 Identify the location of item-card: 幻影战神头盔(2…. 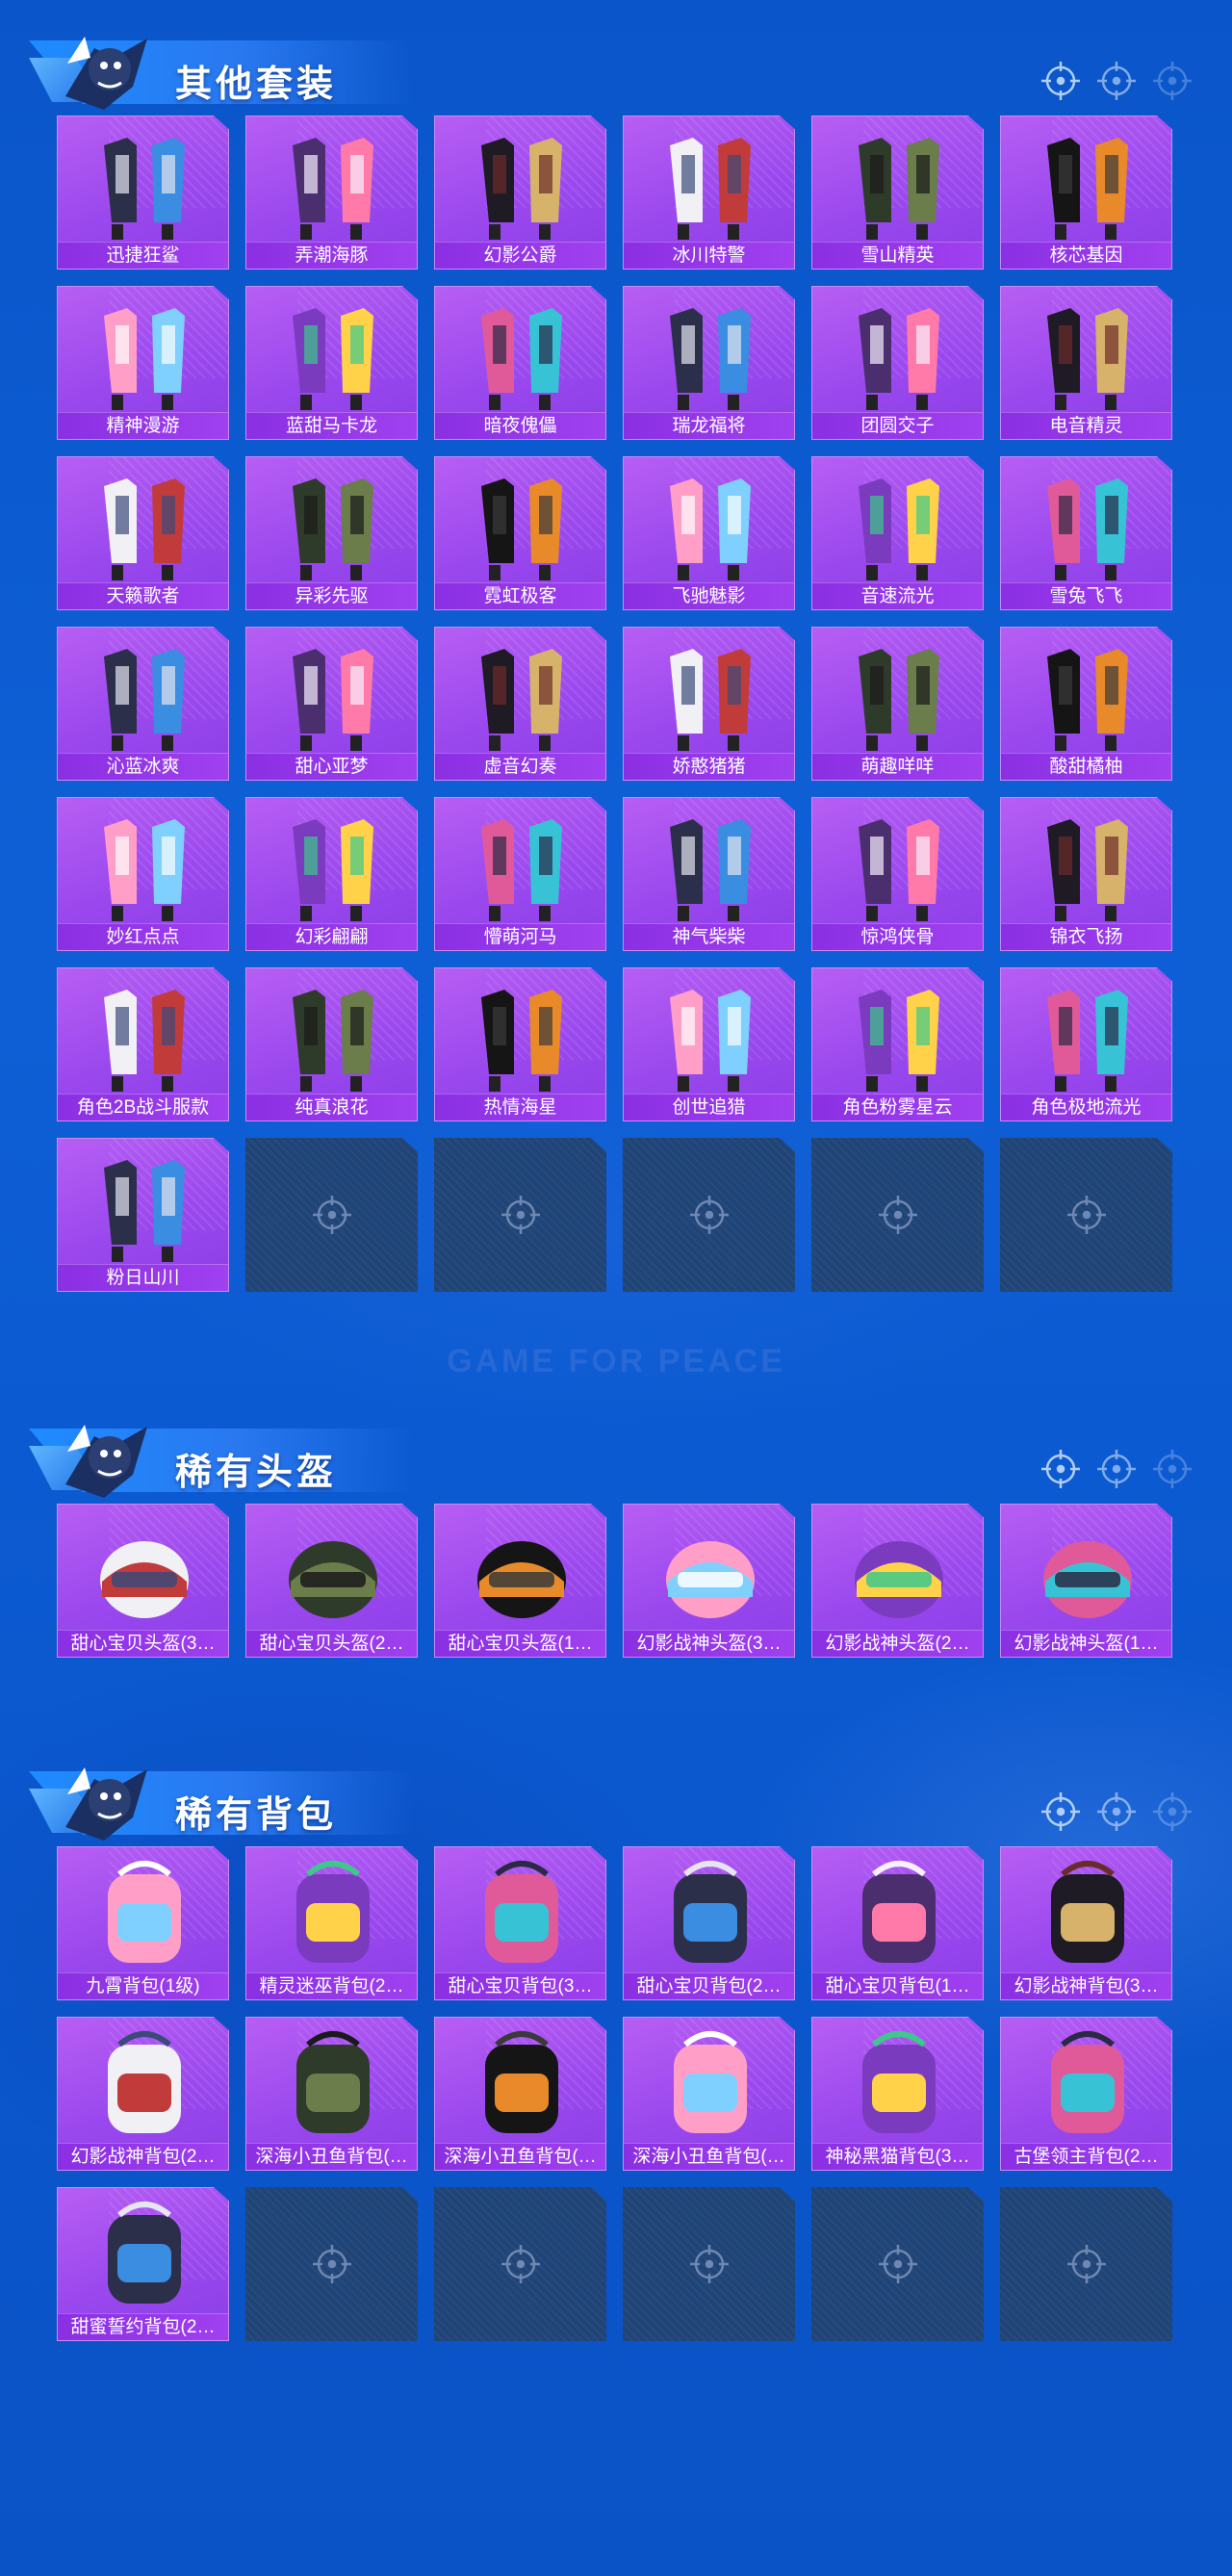
(897, 1581).